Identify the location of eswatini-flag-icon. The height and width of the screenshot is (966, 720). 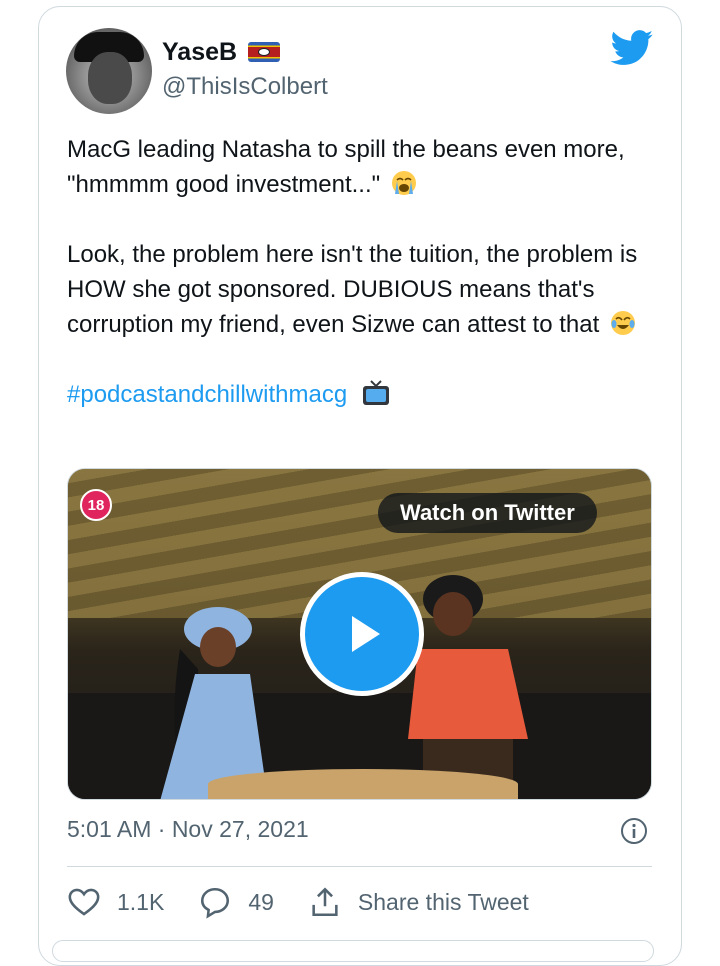
(264, 52).